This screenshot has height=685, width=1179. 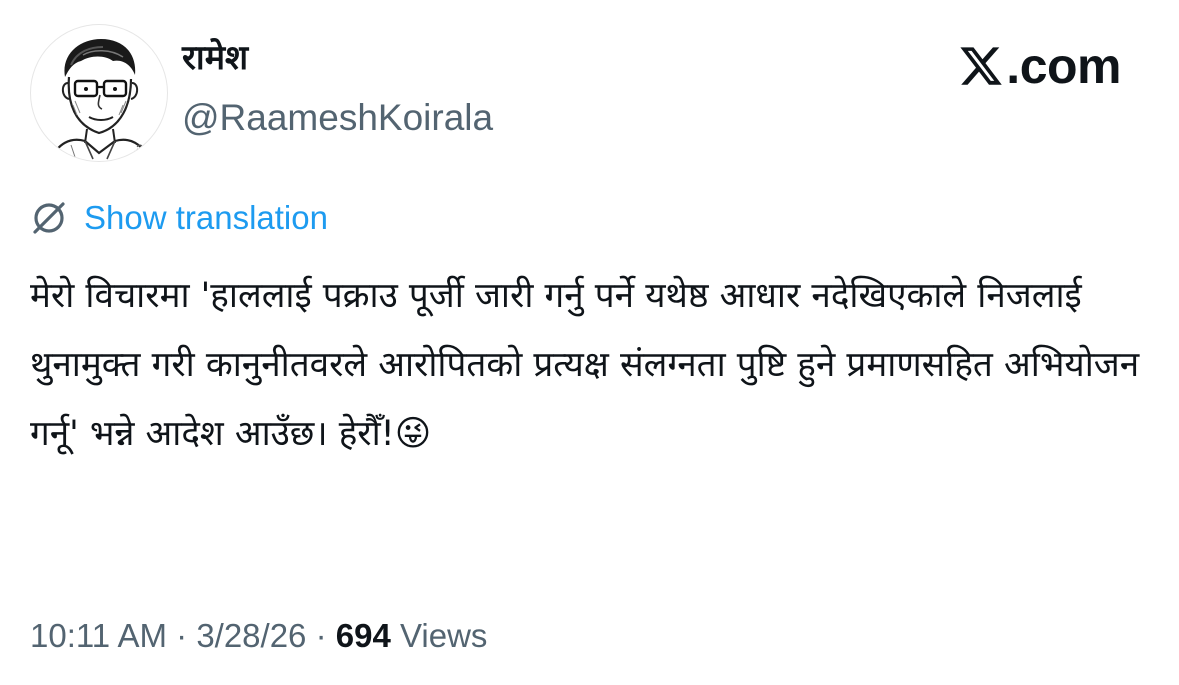 I want to click on views-label: Views, so click(x=439, y=635).